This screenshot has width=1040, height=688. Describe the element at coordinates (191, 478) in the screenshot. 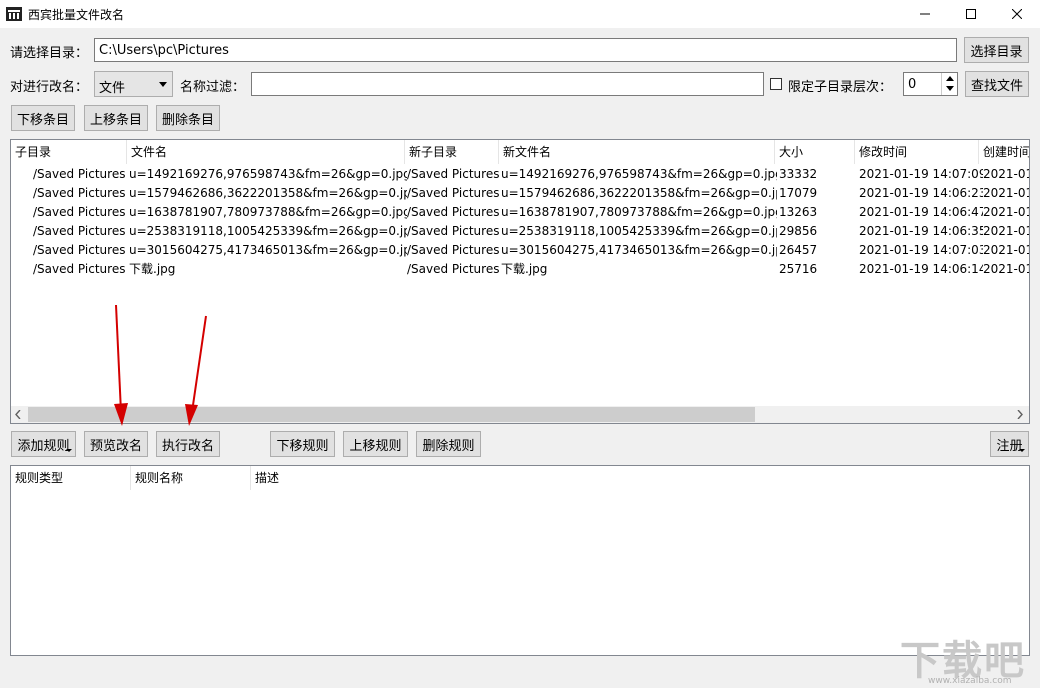

I see `header-rule-name: 规则名称` at that location.